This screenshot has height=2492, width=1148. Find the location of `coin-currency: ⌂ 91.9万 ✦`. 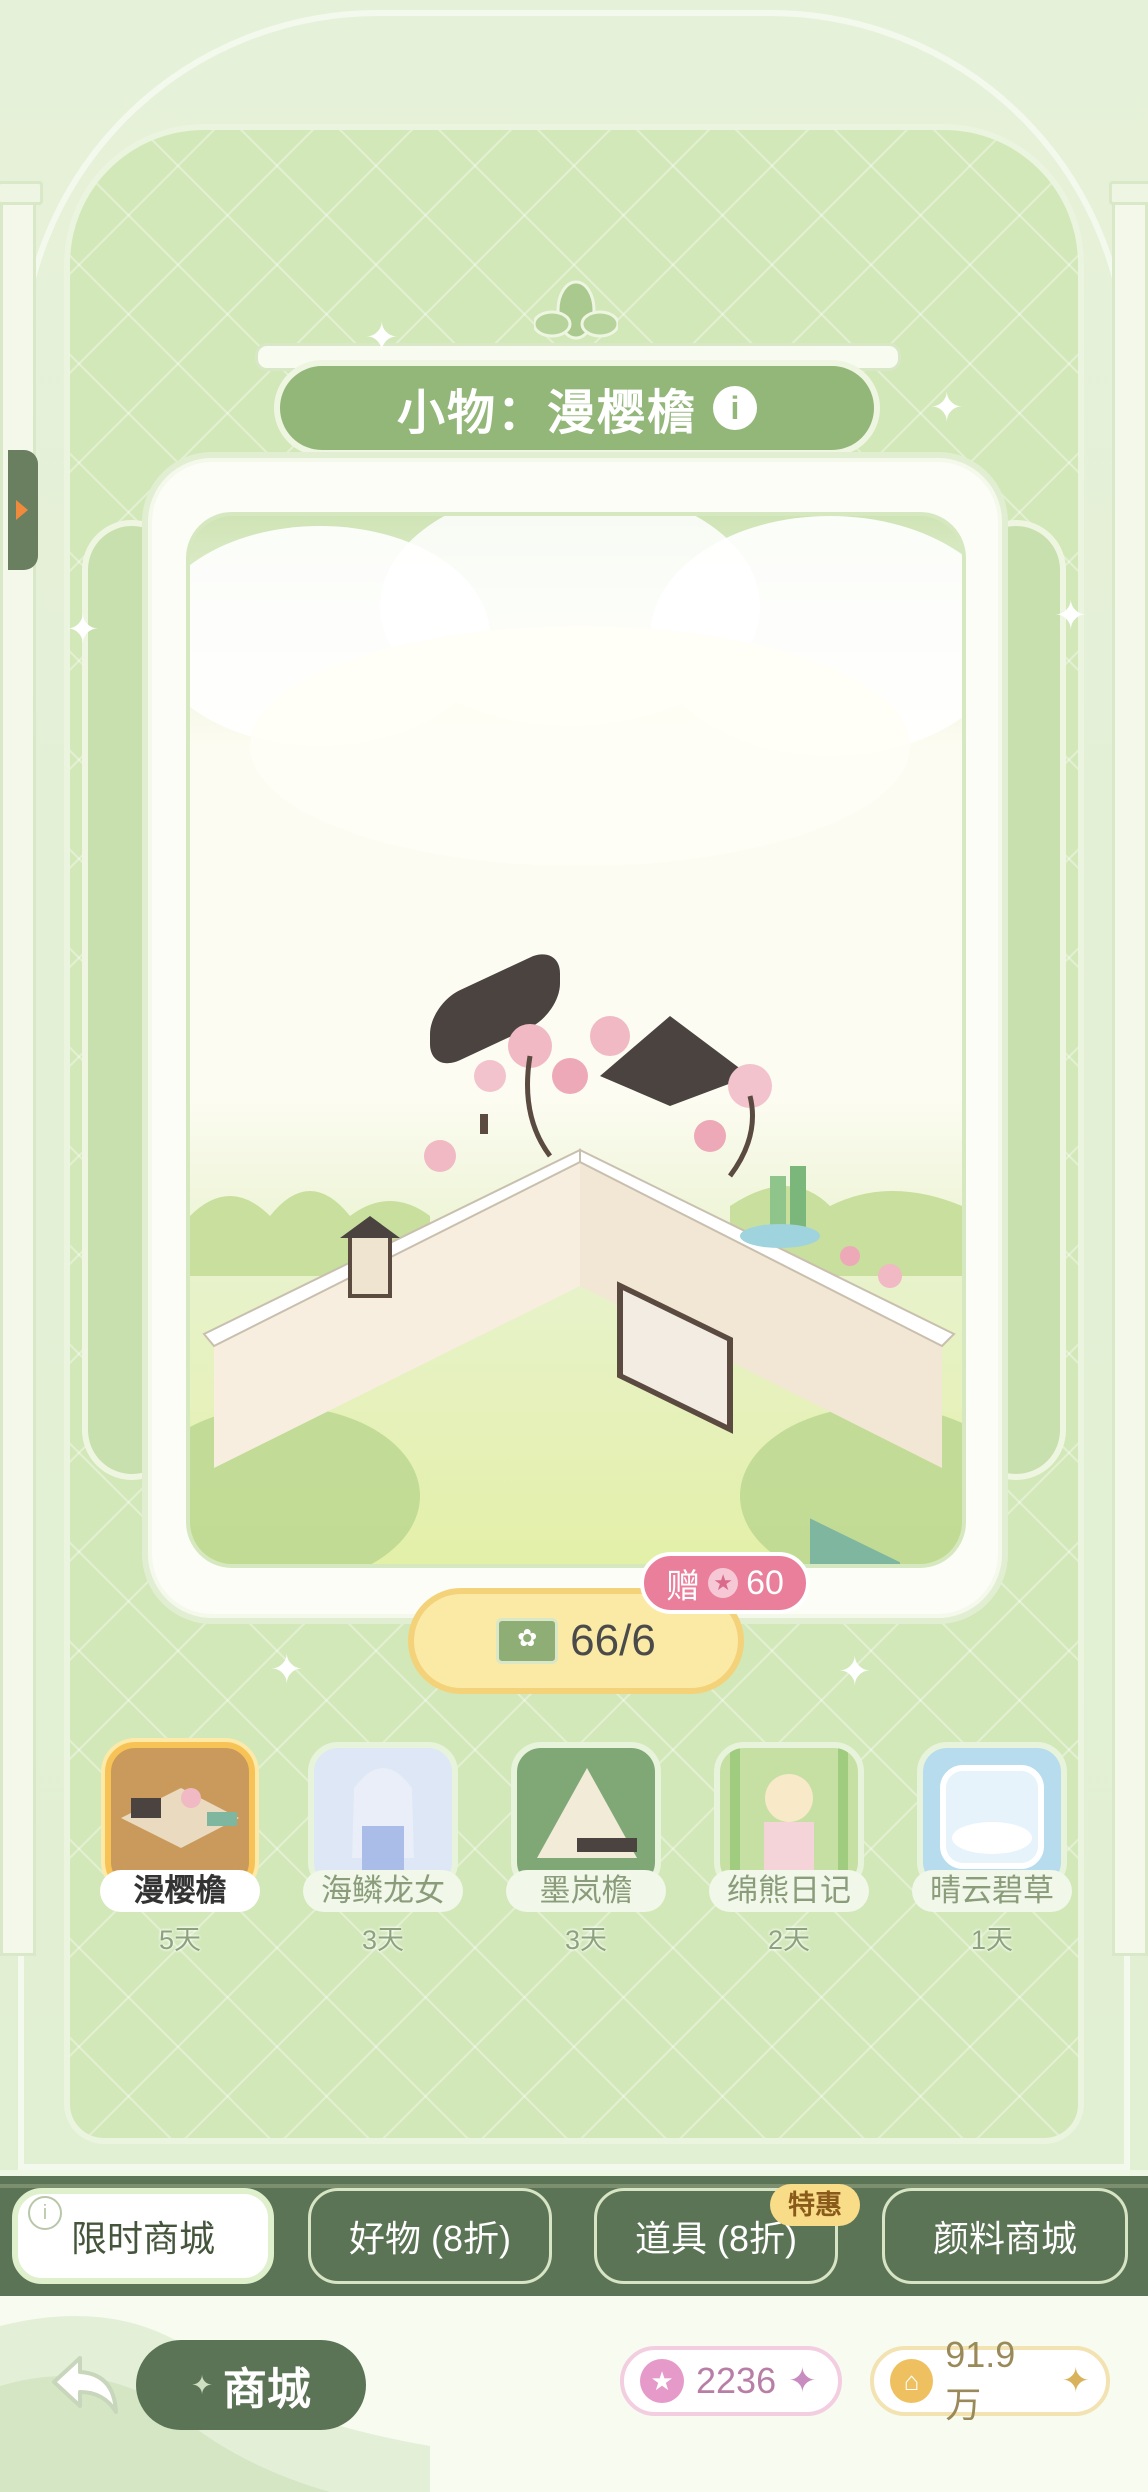

coin-currency: ⌂ 91.9万 ✦ is located at coordinates (990, 2379).